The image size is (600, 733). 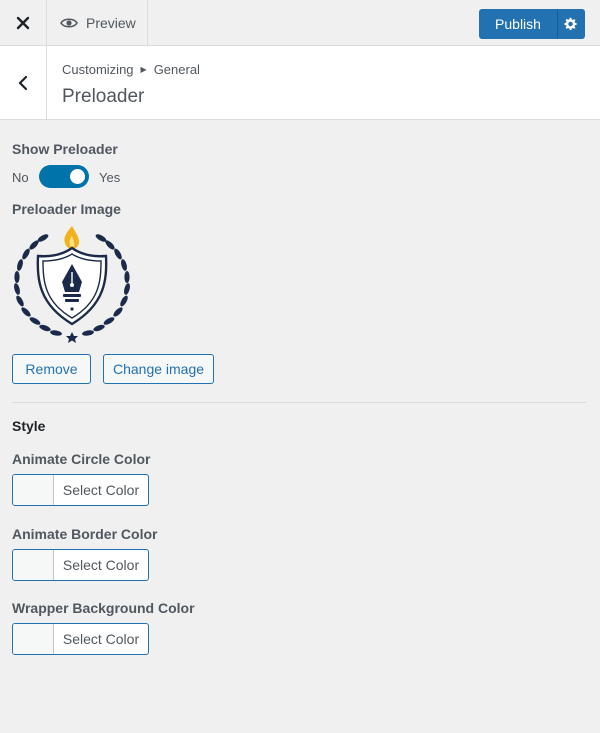 What do you see at coordinates (300, 23) in the screenshot?
I see `customizer-topbar: Preview Publish` at bounding box center [300, 23].